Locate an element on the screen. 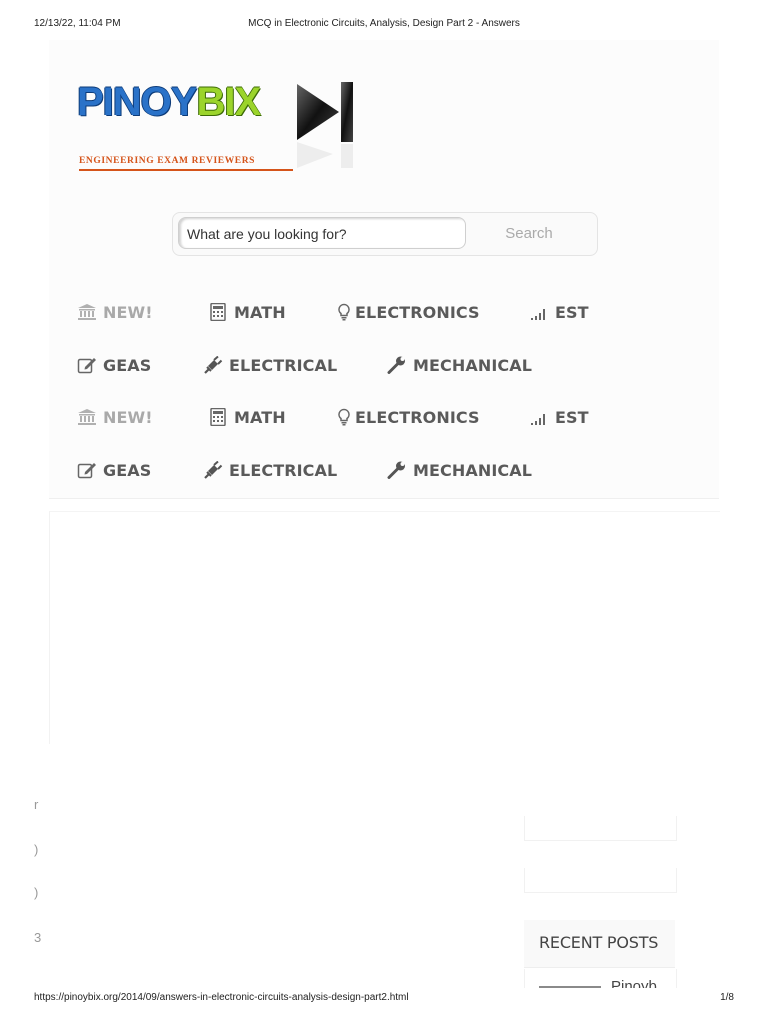  recent-posts-title: RECENT POSTS is located at coordinates (599, 944).